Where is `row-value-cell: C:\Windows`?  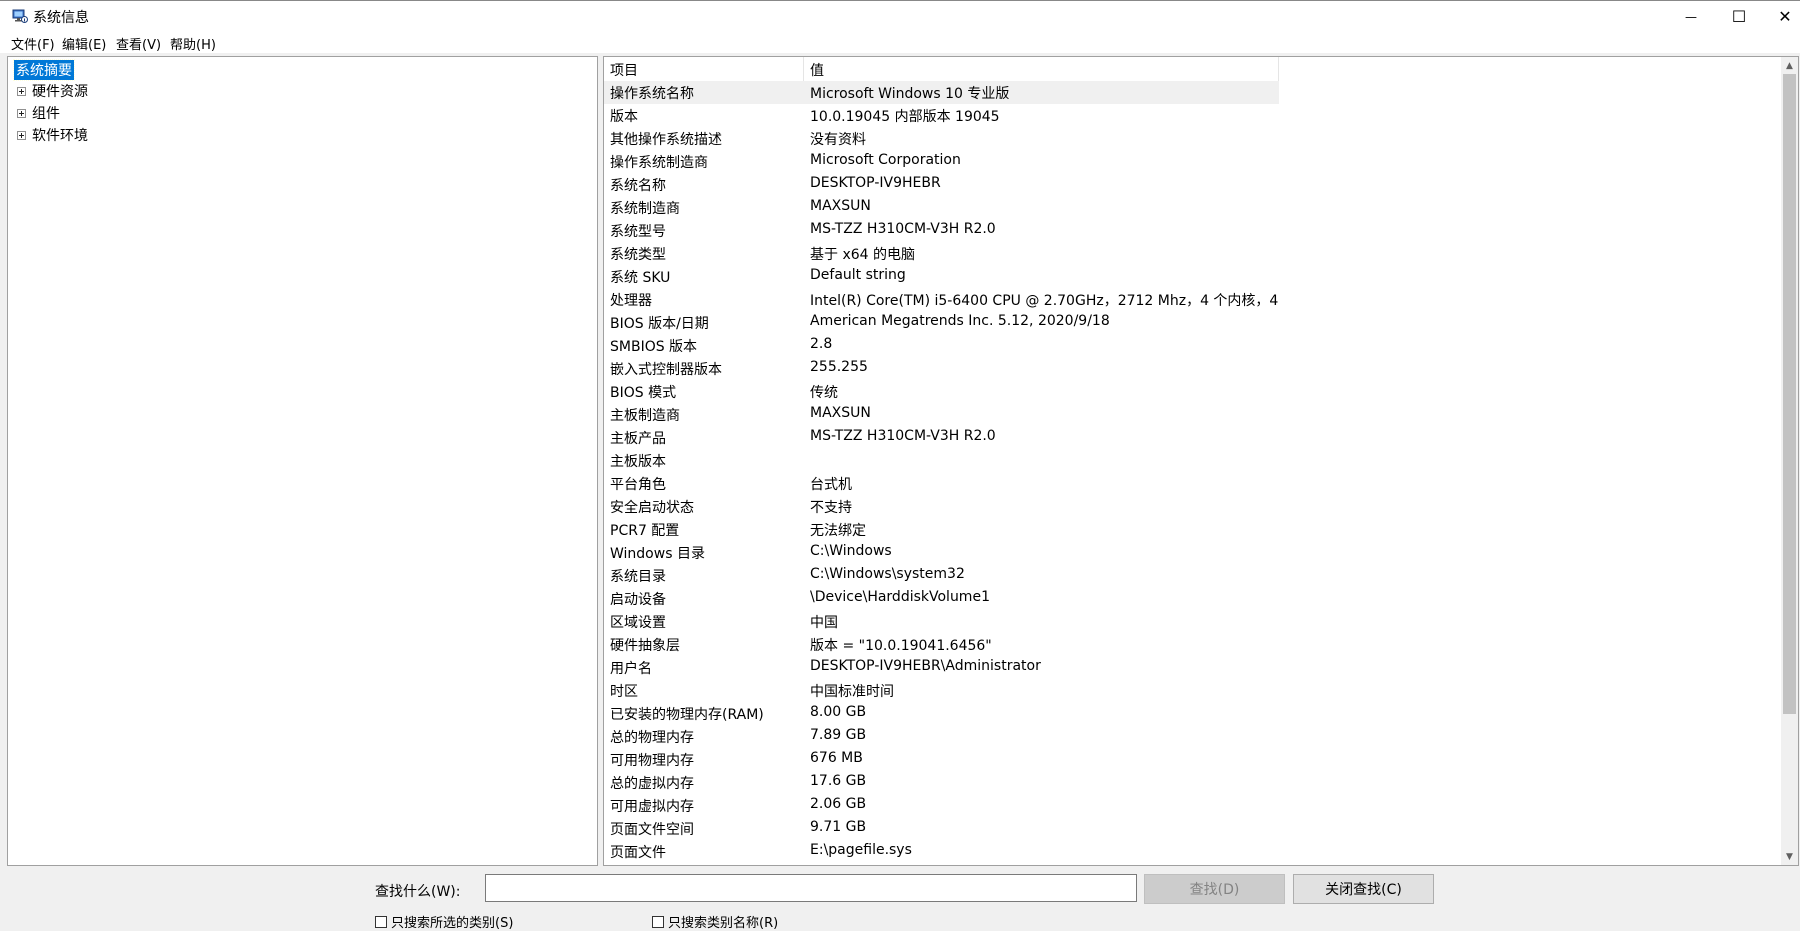
row-value-cell: C:\Windows is located at coordinates (851, 551).